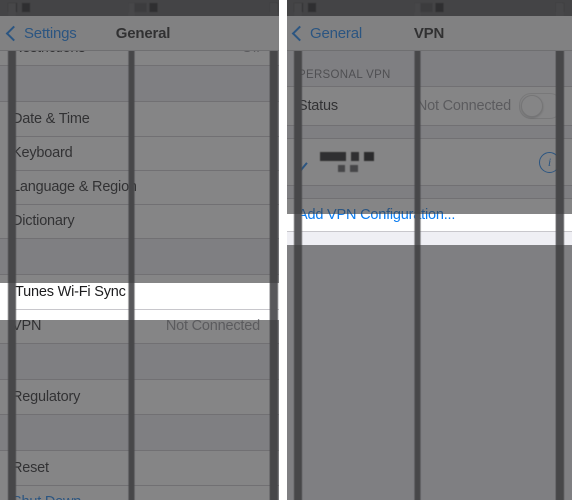  Describe the element at coordinates (46, 397) in the screenshot. I see `list-item-label: Regulatory` at that location.